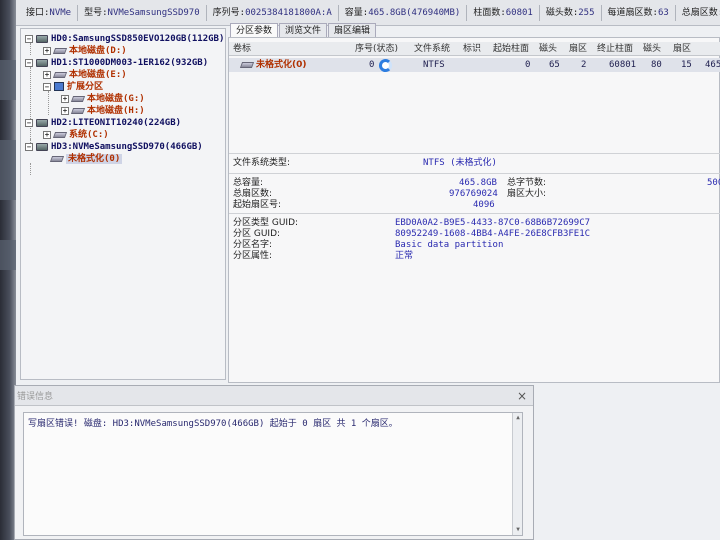  What do you see at coordinates (89, 135) in the screenshot?
I see `tree-node-label: 系统(C:)` at bounding box center [89, 135].